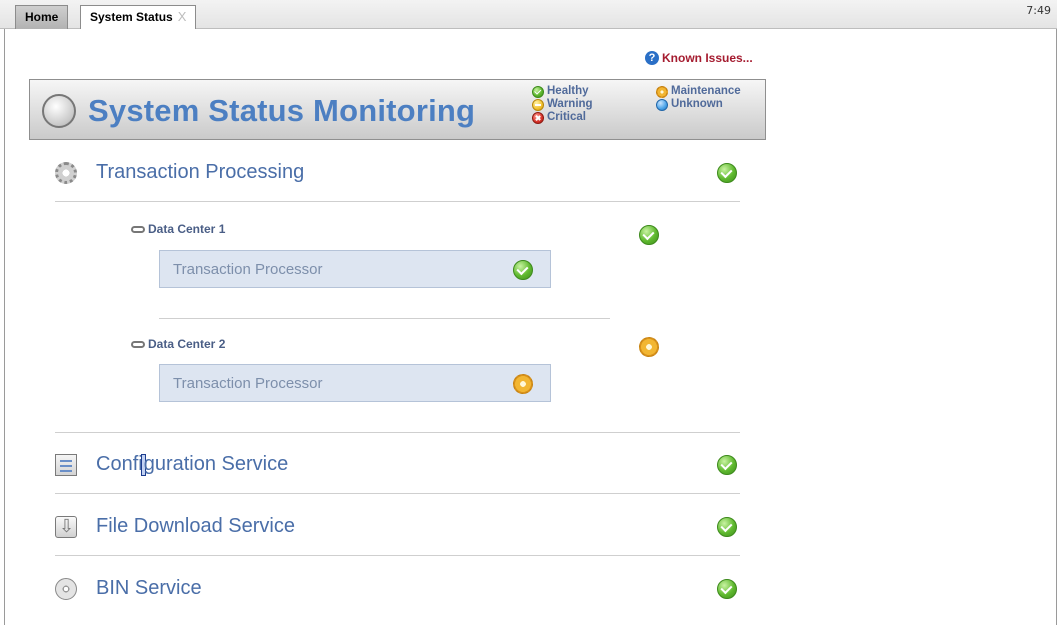 This screenshot has height=625, width=1057. I want to click on data-center-2: Data Center 2, so click(178, 344).